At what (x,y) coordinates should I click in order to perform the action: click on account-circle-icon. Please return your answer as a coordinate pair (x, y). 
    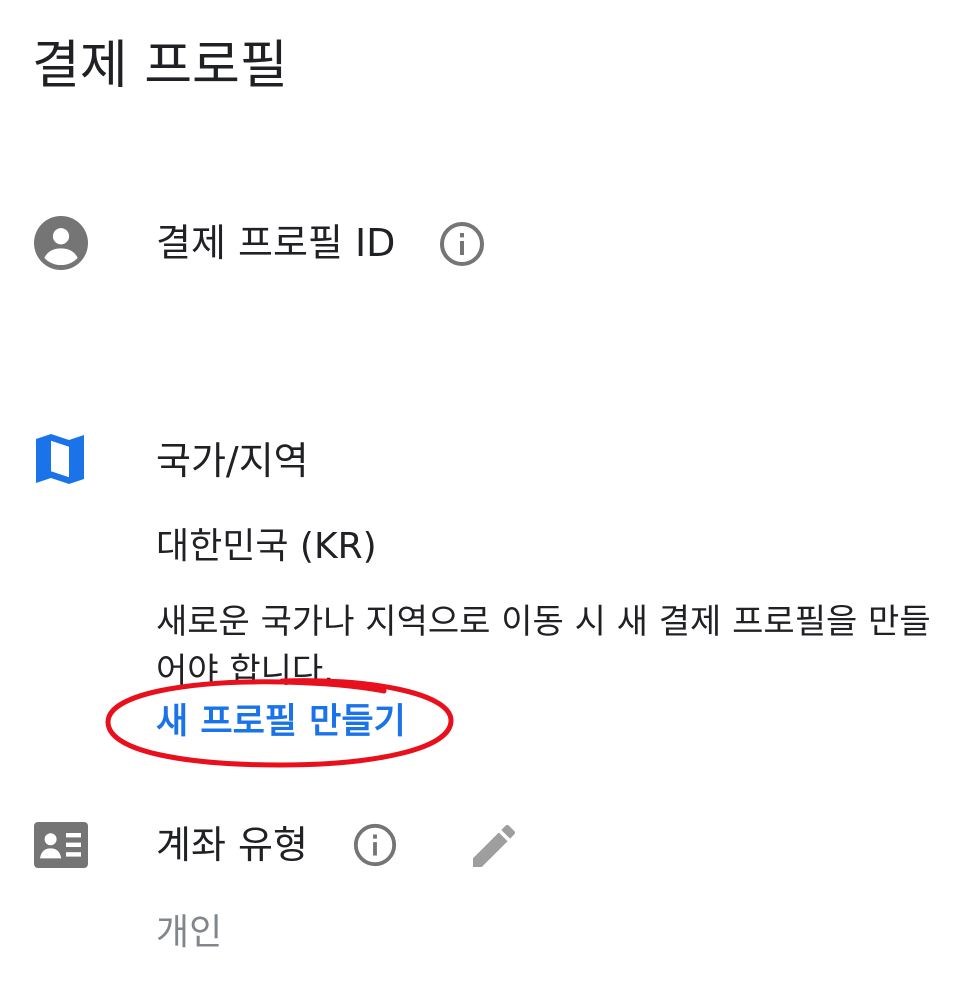
    Looking at the image, I should click on (61, 243).